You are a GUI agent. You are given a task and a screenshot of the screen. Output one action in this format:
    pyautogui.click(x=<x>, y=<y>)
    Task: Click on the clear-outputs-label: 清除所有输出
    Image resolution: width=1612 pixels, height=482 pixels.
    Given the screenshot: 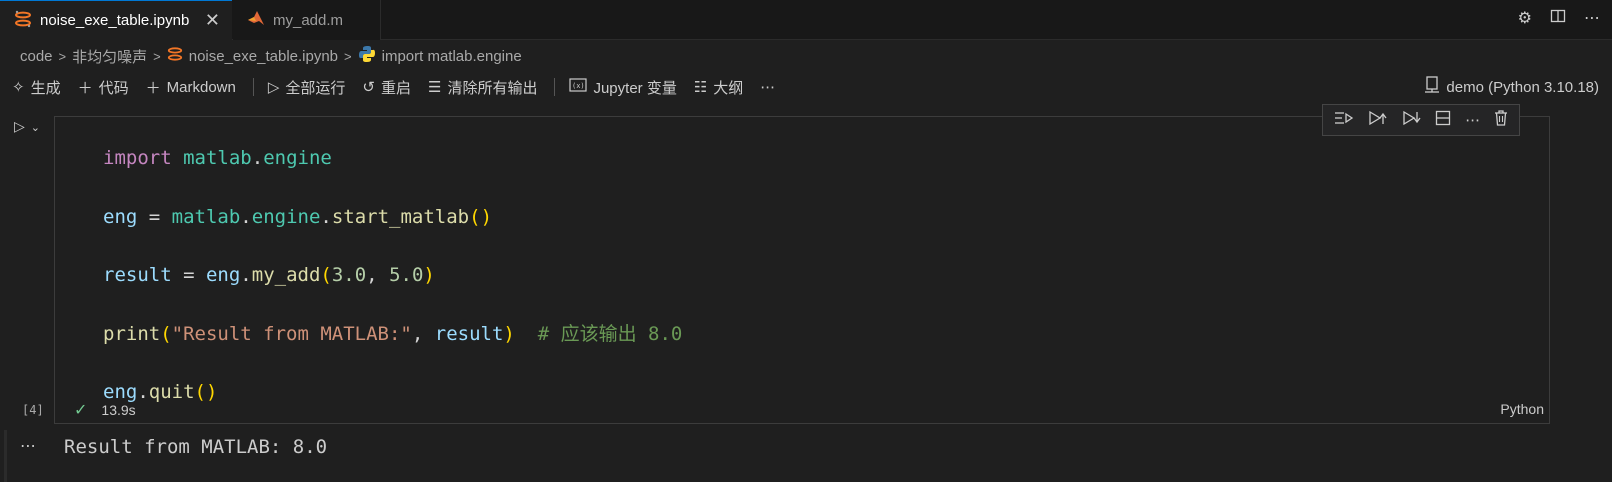 What is the action you would take?
    pyautogui.click(x=492, y=88)
    